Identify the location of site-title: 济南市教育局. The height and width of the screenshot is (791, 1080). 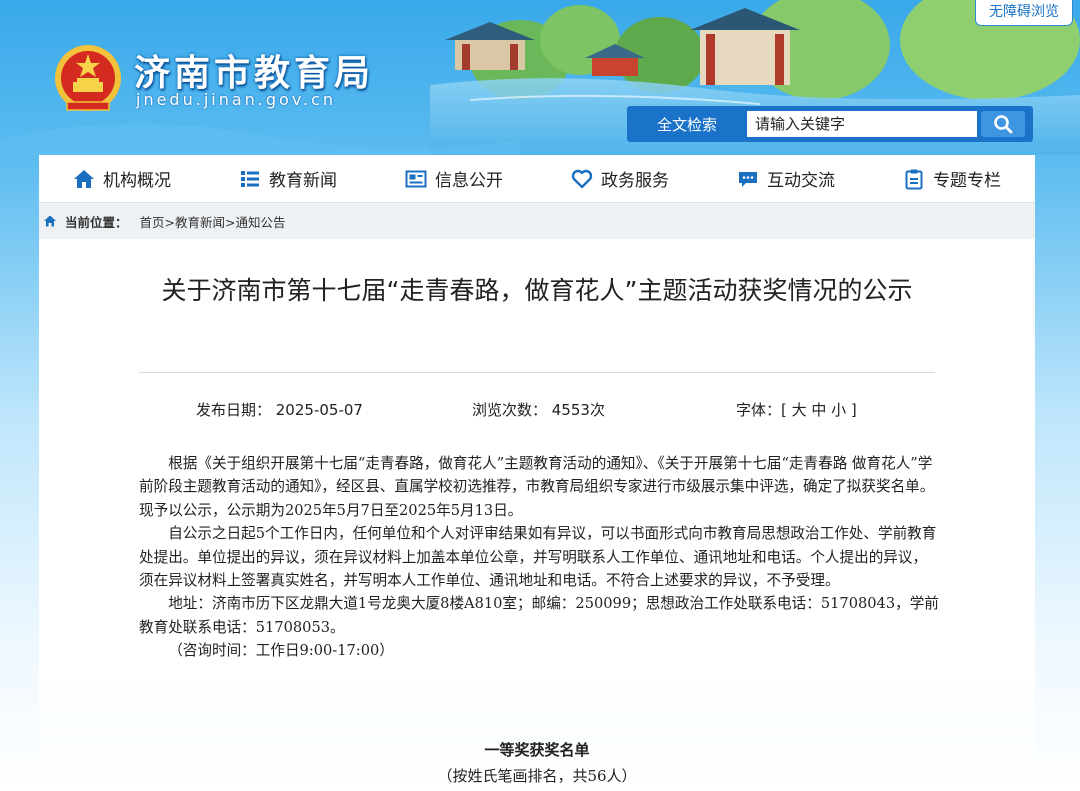
(254, 73).